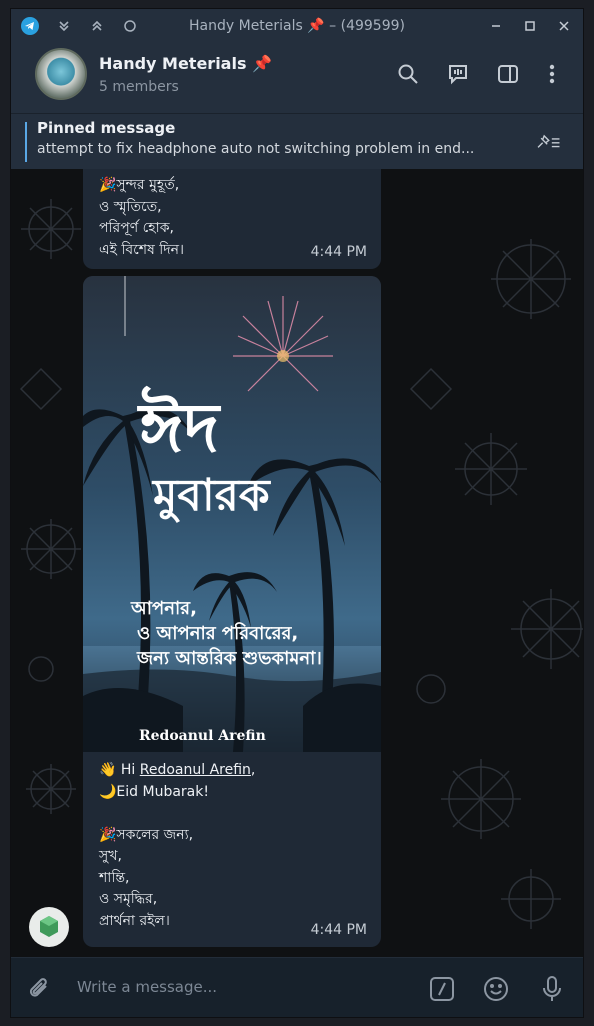  What do you see at coordinates (229, 658) in the screenshot?
I see `photo-wish-line: জন্য আন্তরিক শুভকামনা।` at bounding box center [229, 658].